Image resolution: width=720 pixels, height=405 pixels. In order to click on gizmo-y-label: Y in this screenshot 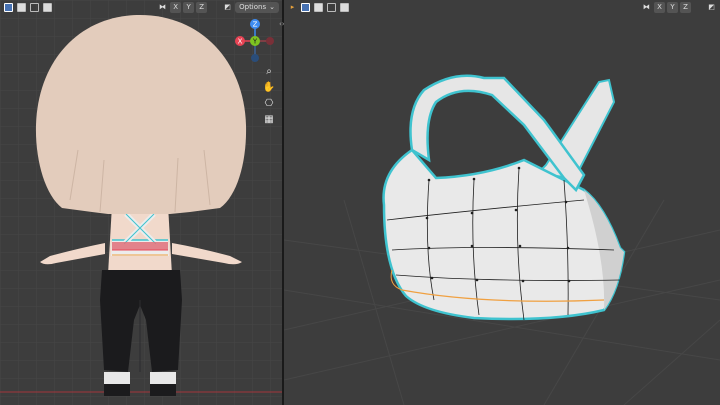, I will do `click(255, 42)`.